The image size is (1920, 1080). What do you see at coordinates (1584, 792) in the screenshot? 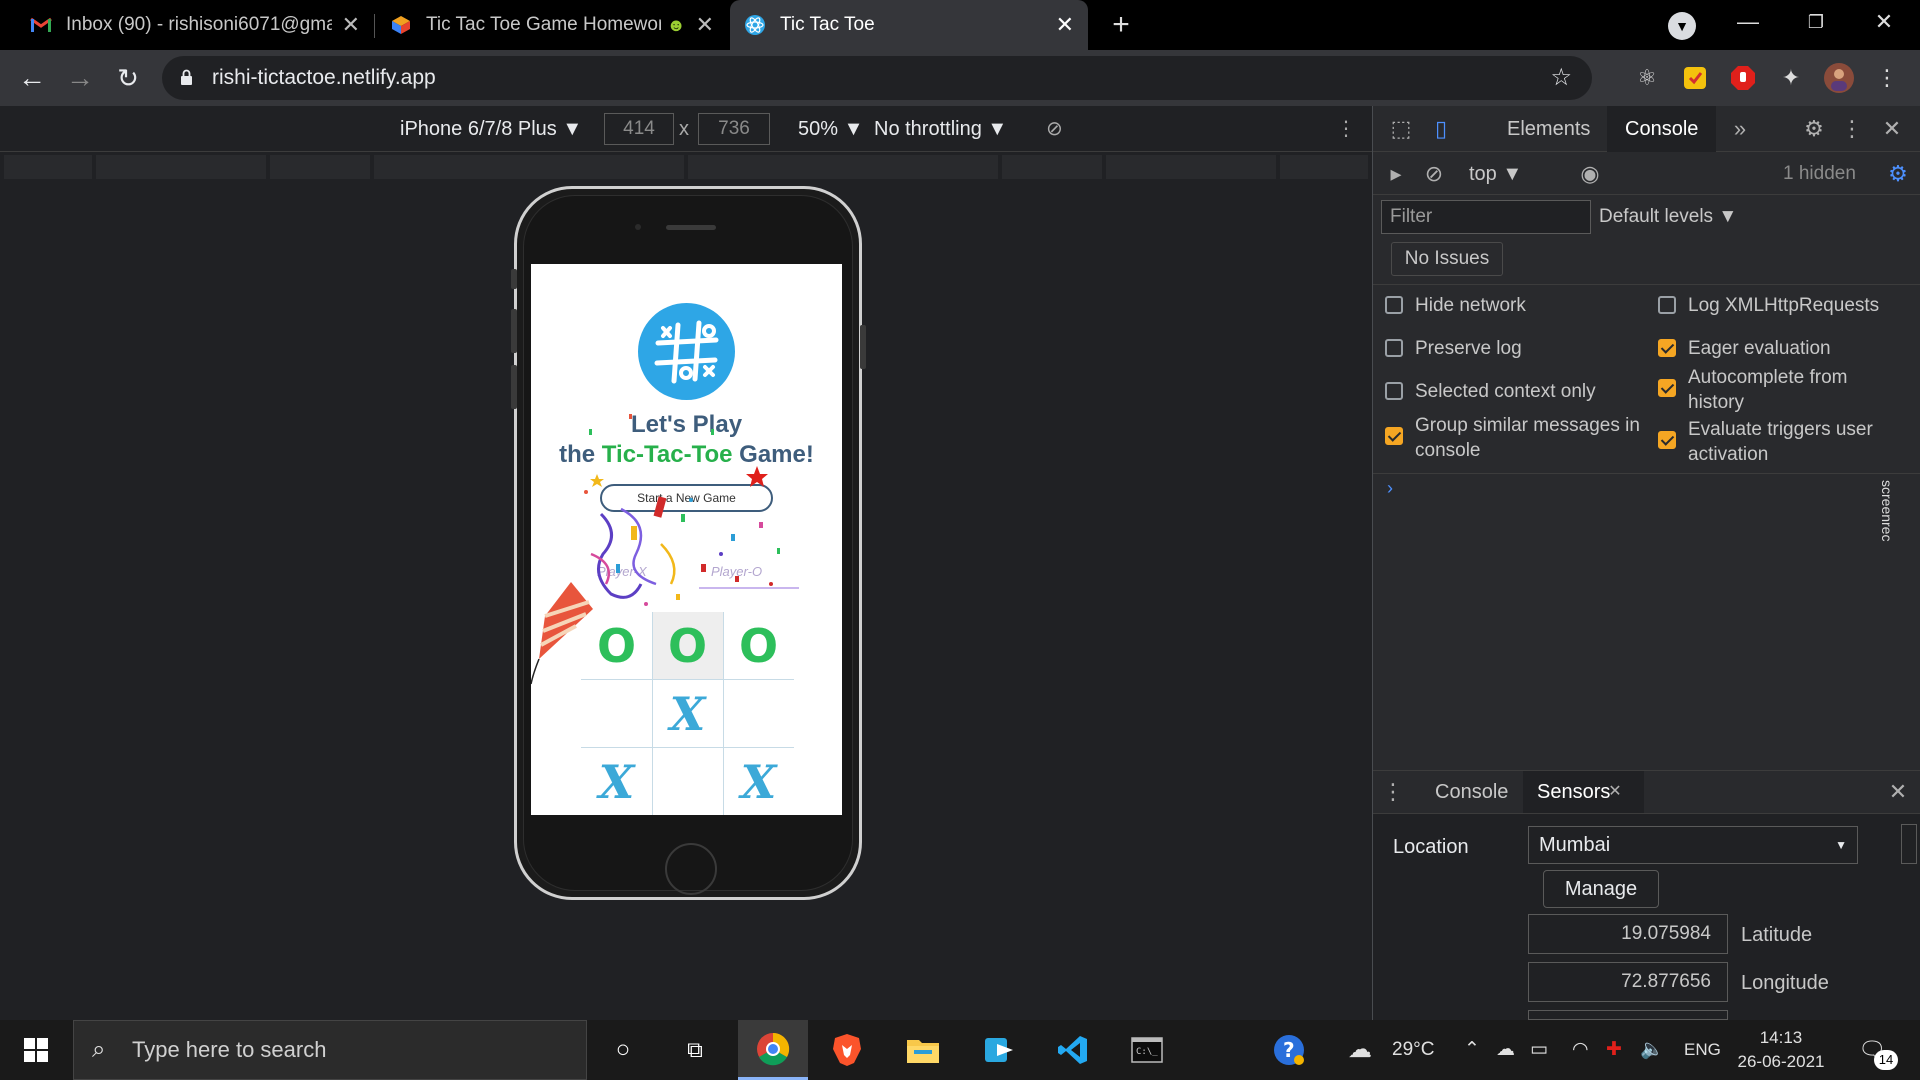
I see `drawer-tab-sensors: Sensors` at bounding box center [1584, 792].